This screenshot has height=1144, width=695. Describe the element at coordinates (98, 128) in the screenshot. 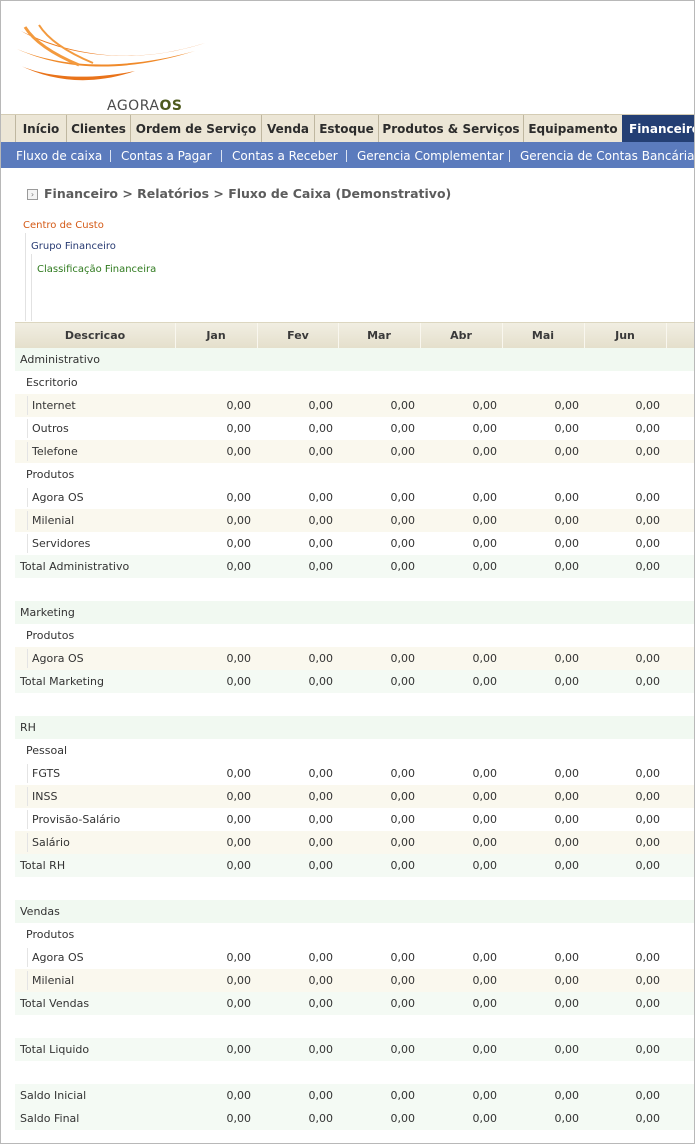

I see `nav-clientes: Clientes` at that location.